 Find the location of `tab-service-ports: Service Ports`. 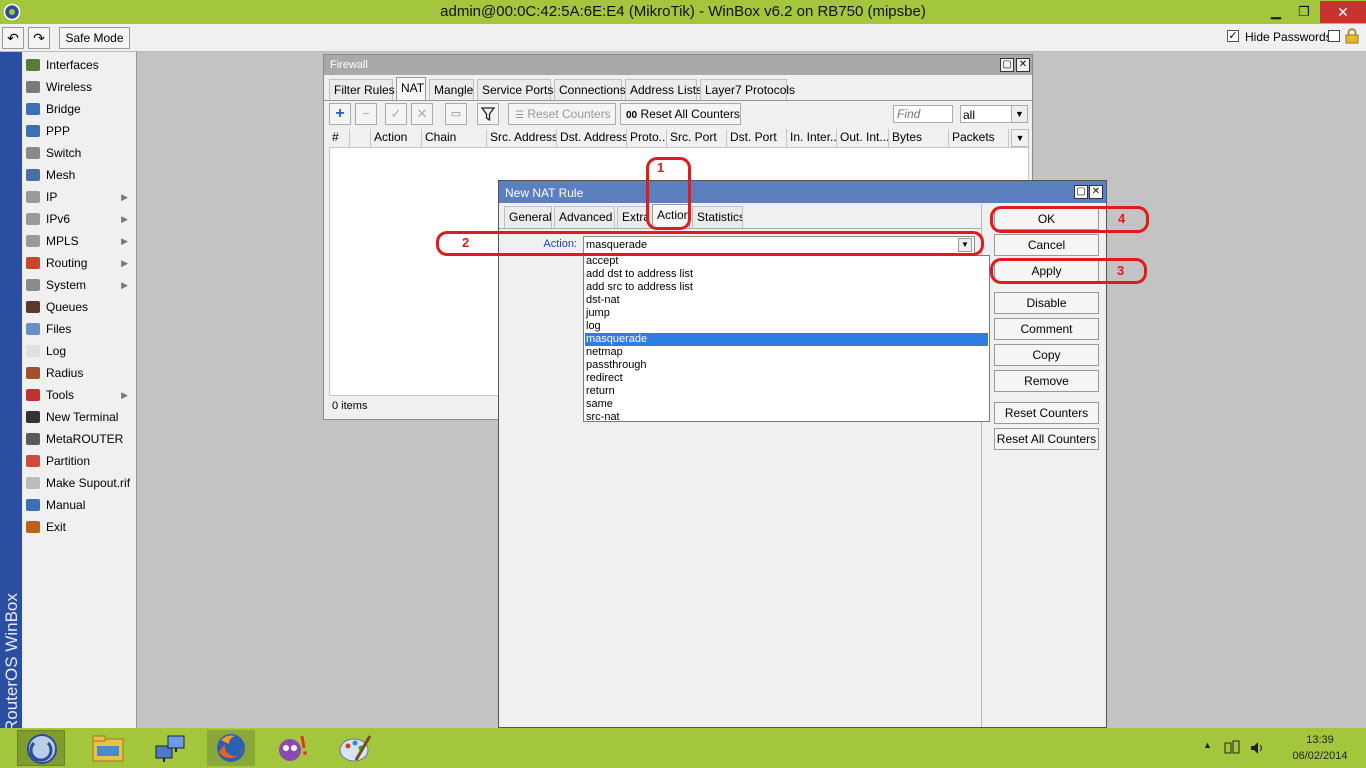

tab-service-ports: Service Ports is located at coordinates (515, 90).